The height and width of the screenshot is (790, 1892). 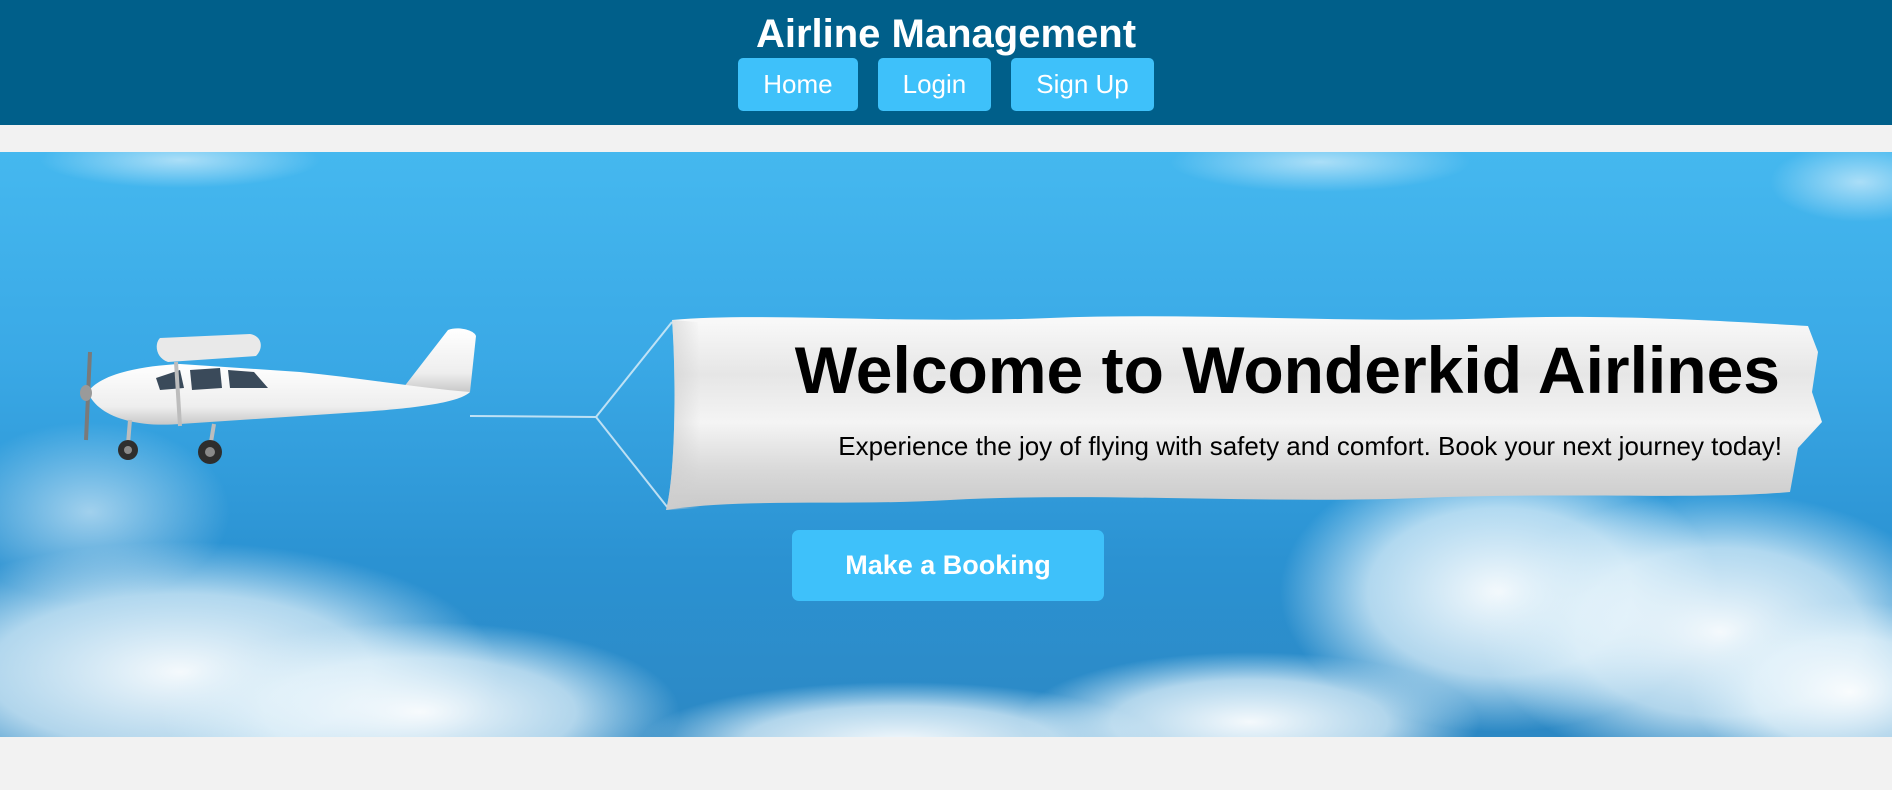 What do you see at coordinates (948, 565) in the screenshot?
I see `make-booking-button: Make a Booking` at bounding box center [948, 565].